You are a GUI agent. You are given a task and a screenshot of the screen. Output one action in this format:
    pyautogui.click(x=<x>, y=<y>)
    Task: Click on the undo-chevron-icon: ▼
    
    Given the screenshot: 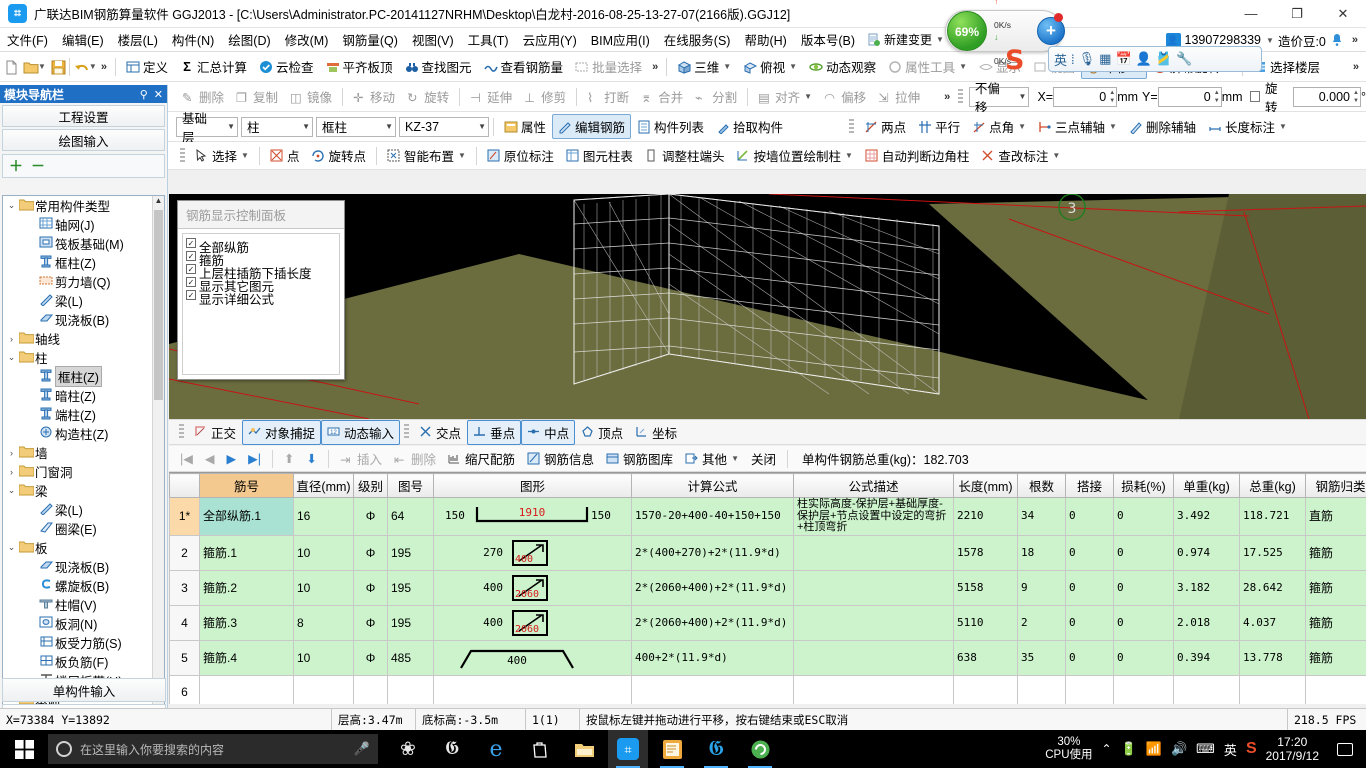 What is the action you would take?
    pyautogui.click(x=93, y=66)
    